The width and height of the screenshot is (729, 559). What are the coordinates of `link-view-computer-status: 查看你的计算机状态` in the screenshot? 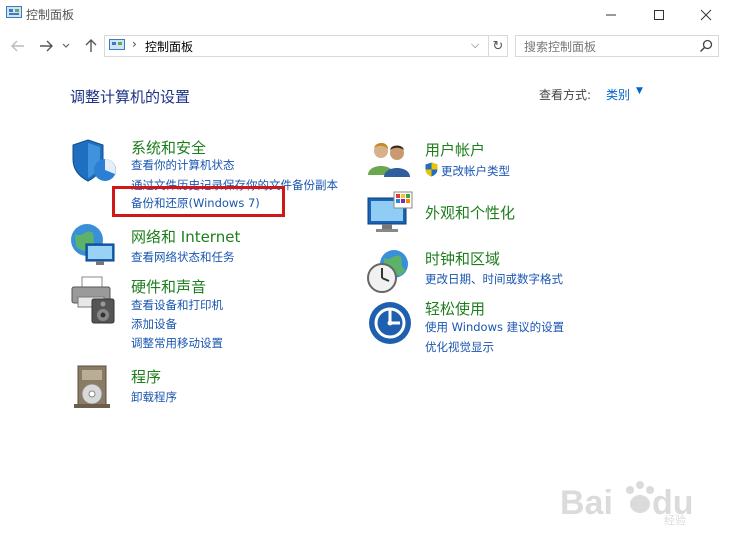 It's located at (183, 165).